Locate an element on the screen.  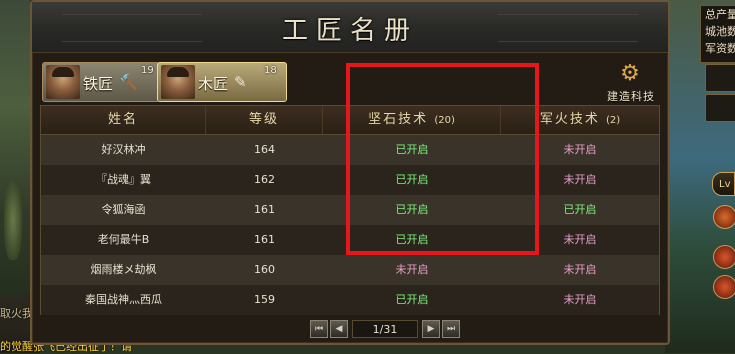
stone-tech-status: 未开启 is located at coordinates (412, 269).